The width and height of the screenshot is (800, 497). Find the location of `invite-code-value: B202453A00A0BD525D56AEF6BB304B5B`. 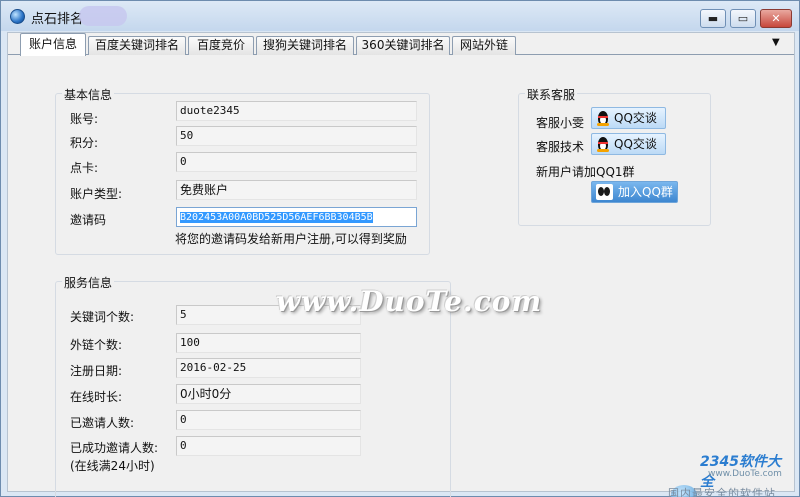

invite-code-value: B202453A00A0BD525D56AEF6BB304B5B is located at coordinates (276, 217).